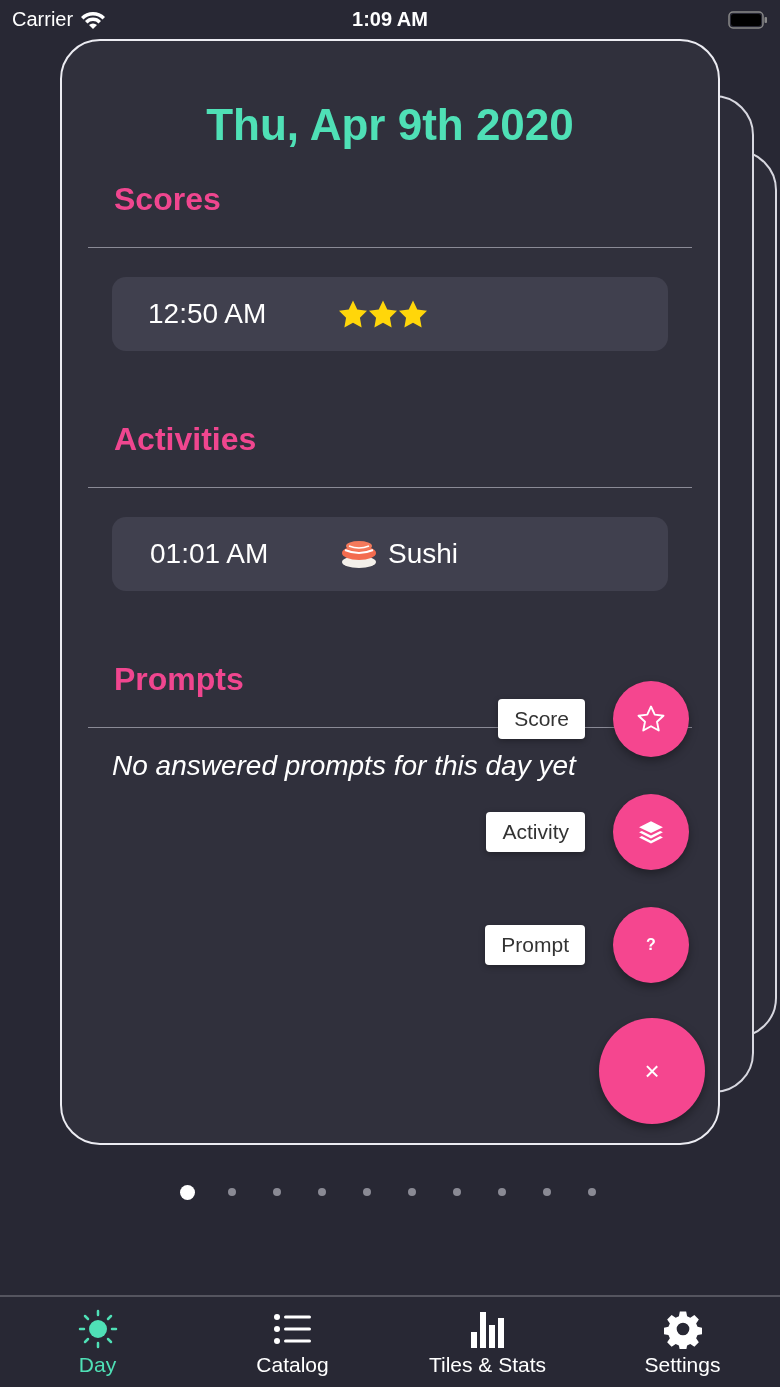  I want to click on tab-item: Tiles & Stats, so click(487, 1342).